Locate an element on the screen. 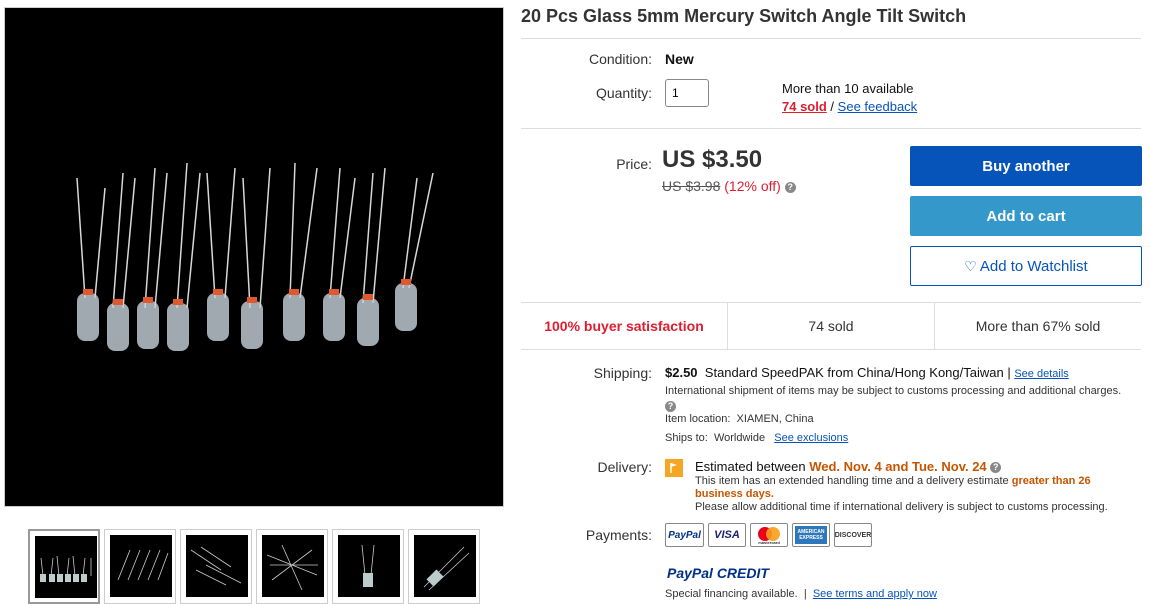 The height and width of the screenshot is (604, 1150). availability-text: More than 10 available is located at coordinates (848, 88).